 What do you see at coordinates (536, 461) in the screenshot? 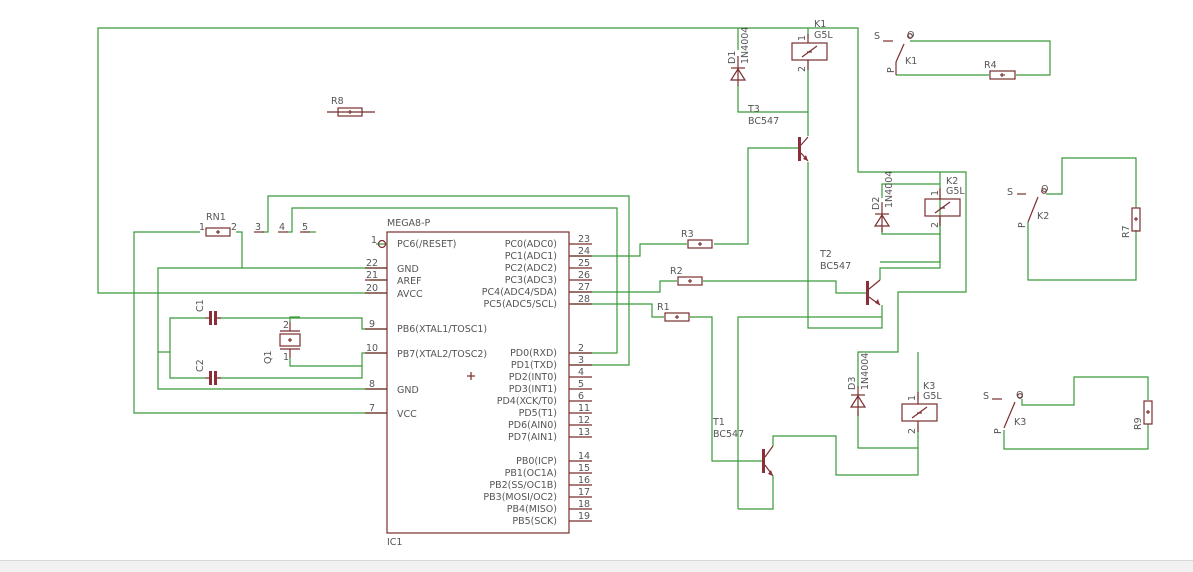
I see `pin-label: PB0(ICP)` at bounding box center [536, 461].